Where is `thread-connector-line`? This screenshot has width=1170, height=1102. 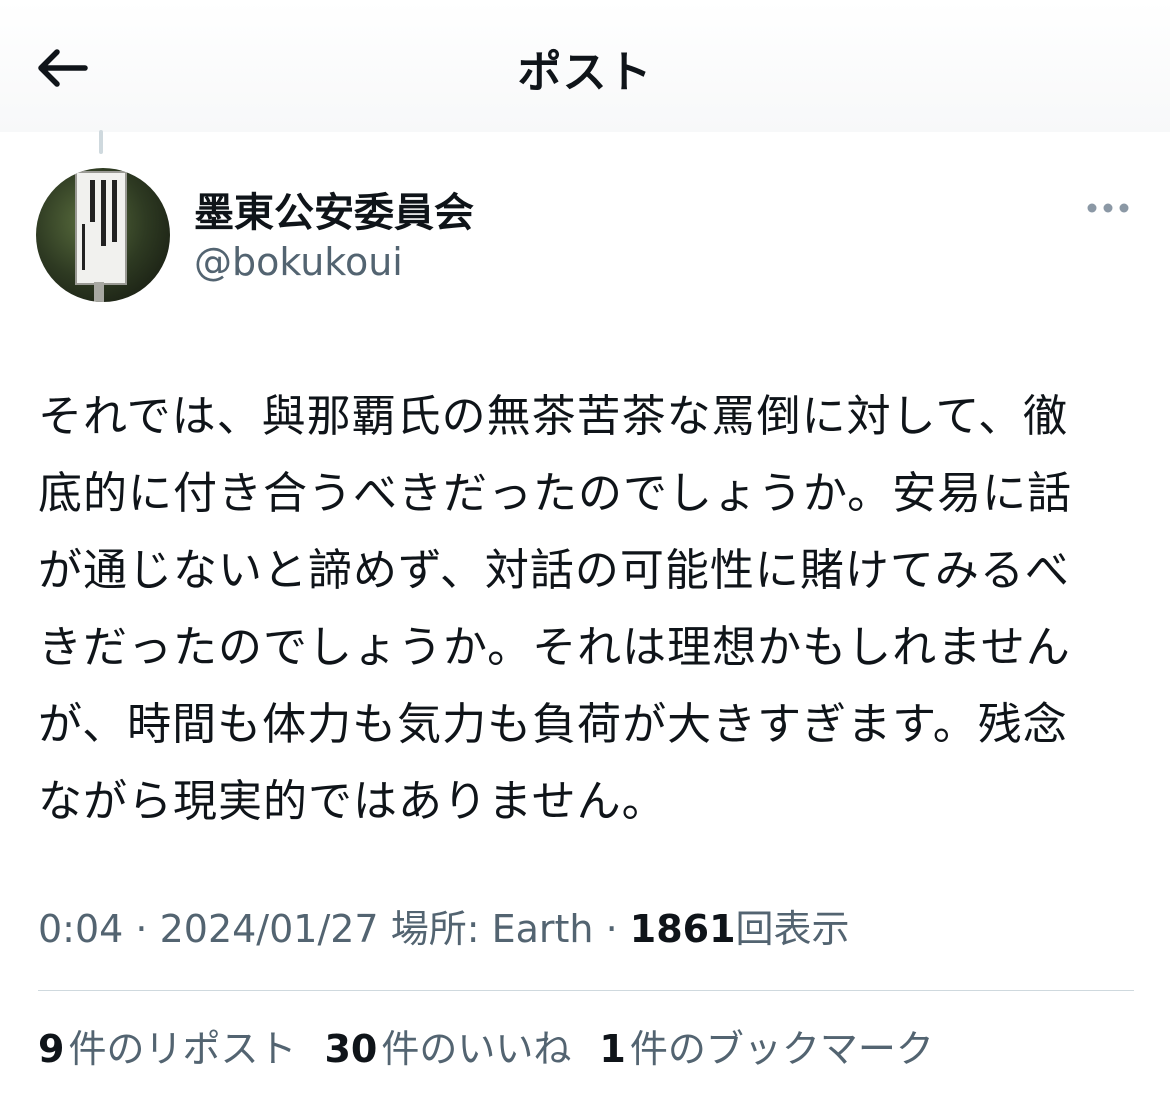
thread-connector-line is located at coordinates (101, 142).